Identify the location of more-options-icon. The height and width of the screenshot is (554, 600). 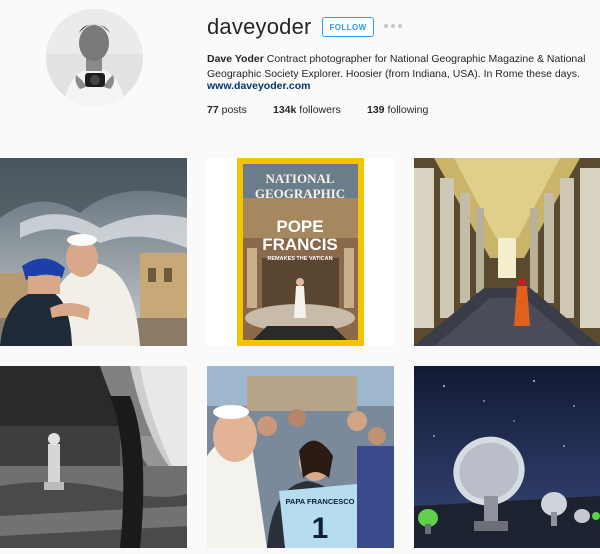
(393, 26).